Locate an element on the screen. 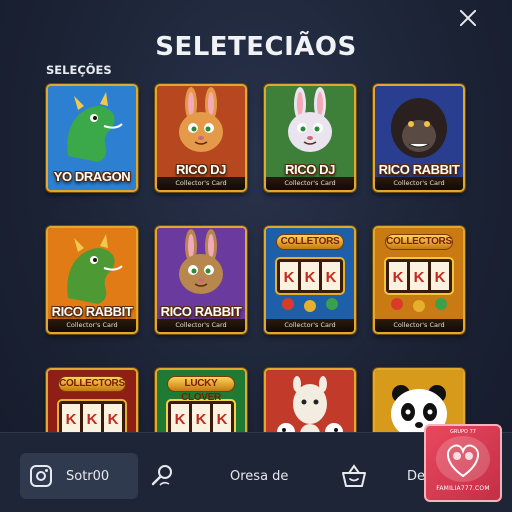 This screenshot has width=512, height=512. card-title: YO DRAGON is located at coordinates (92, 176).